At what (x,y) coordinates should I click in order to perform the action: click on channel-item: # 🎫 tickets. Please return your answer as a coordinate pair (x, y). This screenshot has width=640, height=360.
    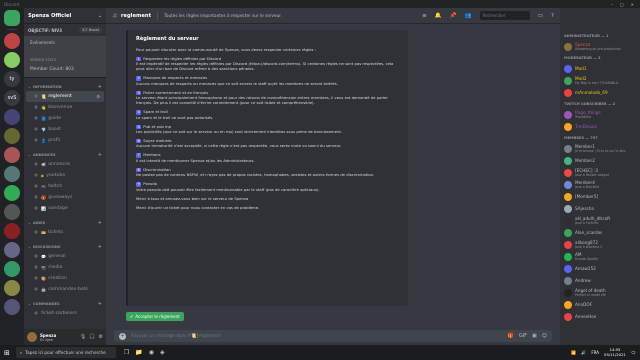
    Looking at the image, I should click on (65, 232).